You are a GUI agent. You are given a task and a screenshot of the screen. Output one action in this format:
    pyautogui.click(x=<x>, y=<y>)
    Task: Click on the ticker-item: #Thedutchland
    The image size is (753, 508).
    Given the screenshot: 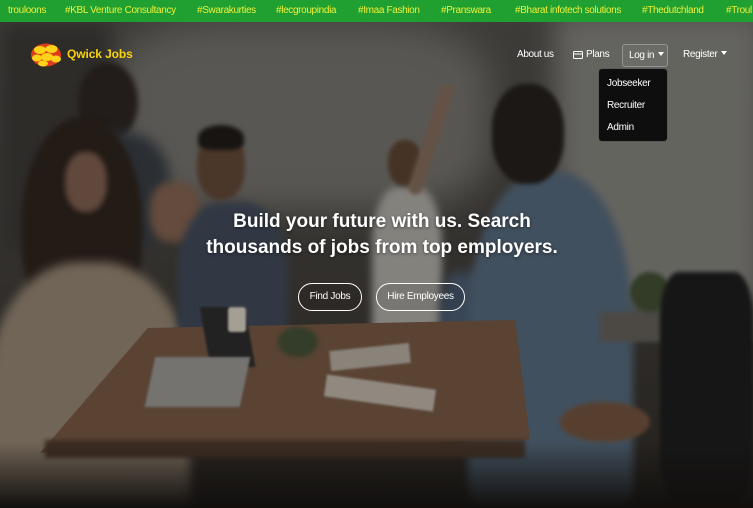 What is the action you would take?
    pyautogui.click(x=673, y=11)
    